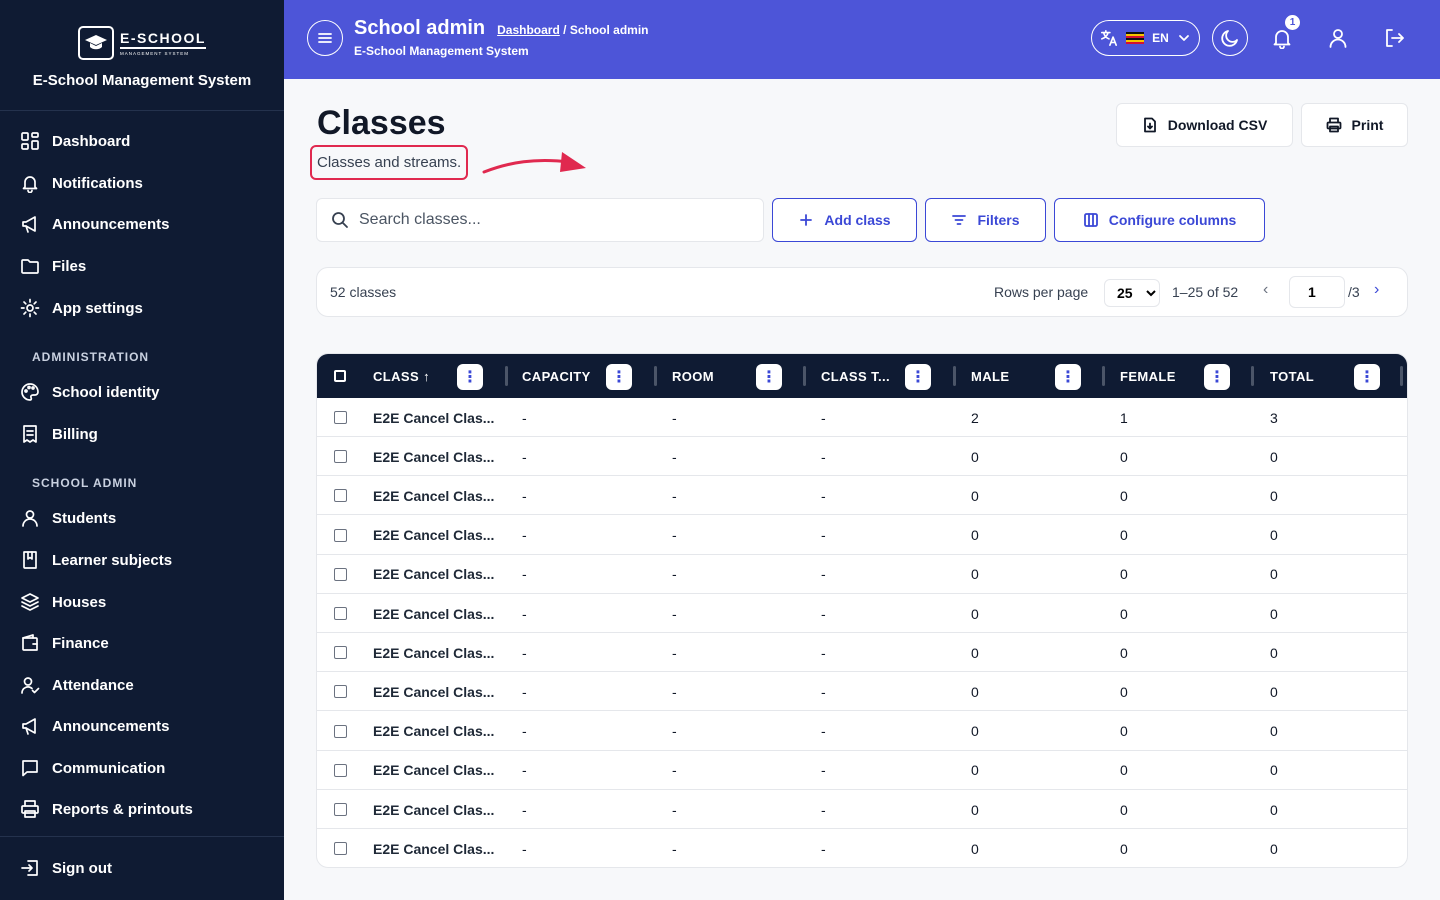 The height and width of the screenshot is (900, 1440). I want to click on sidebar-item-students: Students, so click(68, 518).